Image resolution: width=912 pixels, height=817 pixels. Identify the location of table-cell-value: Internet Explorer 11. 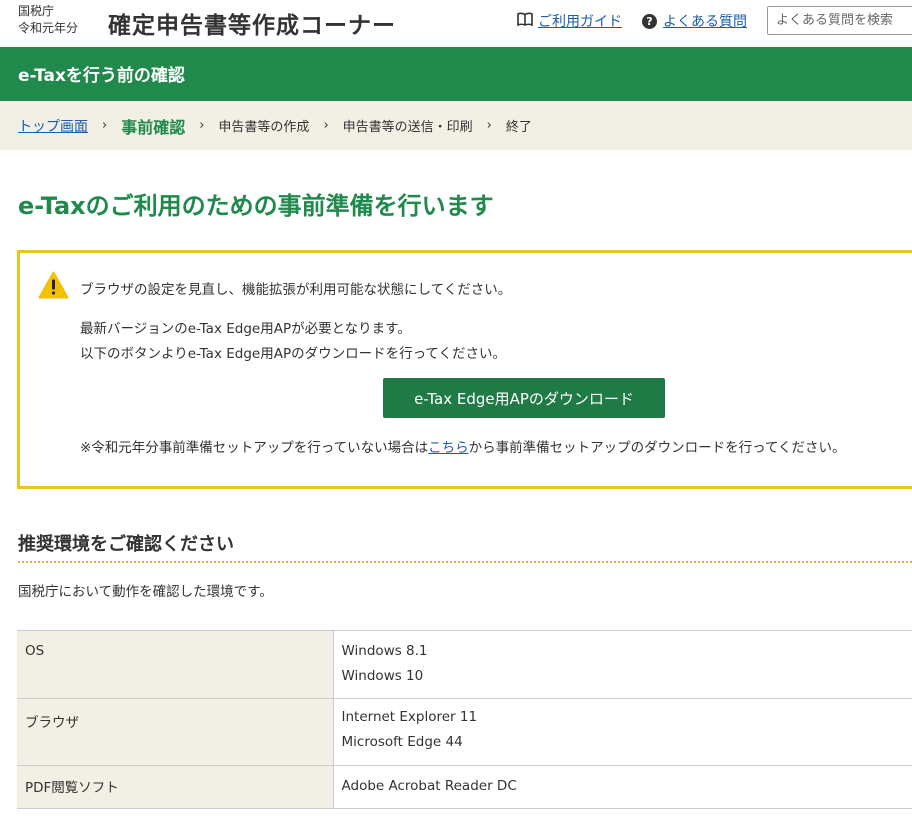
(409, 717).